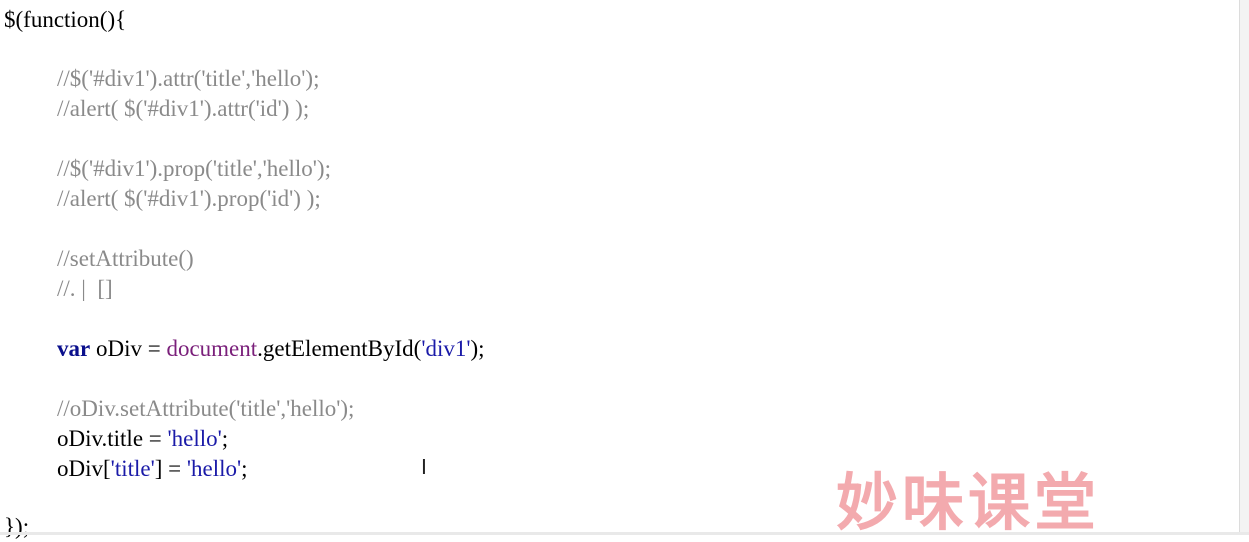 This screenshot has height=542, width=1249. What do you see at coordinates (446, 348) in the screenshot?
I see `string-div1: 'div1'` at bounding box center [446, 348].